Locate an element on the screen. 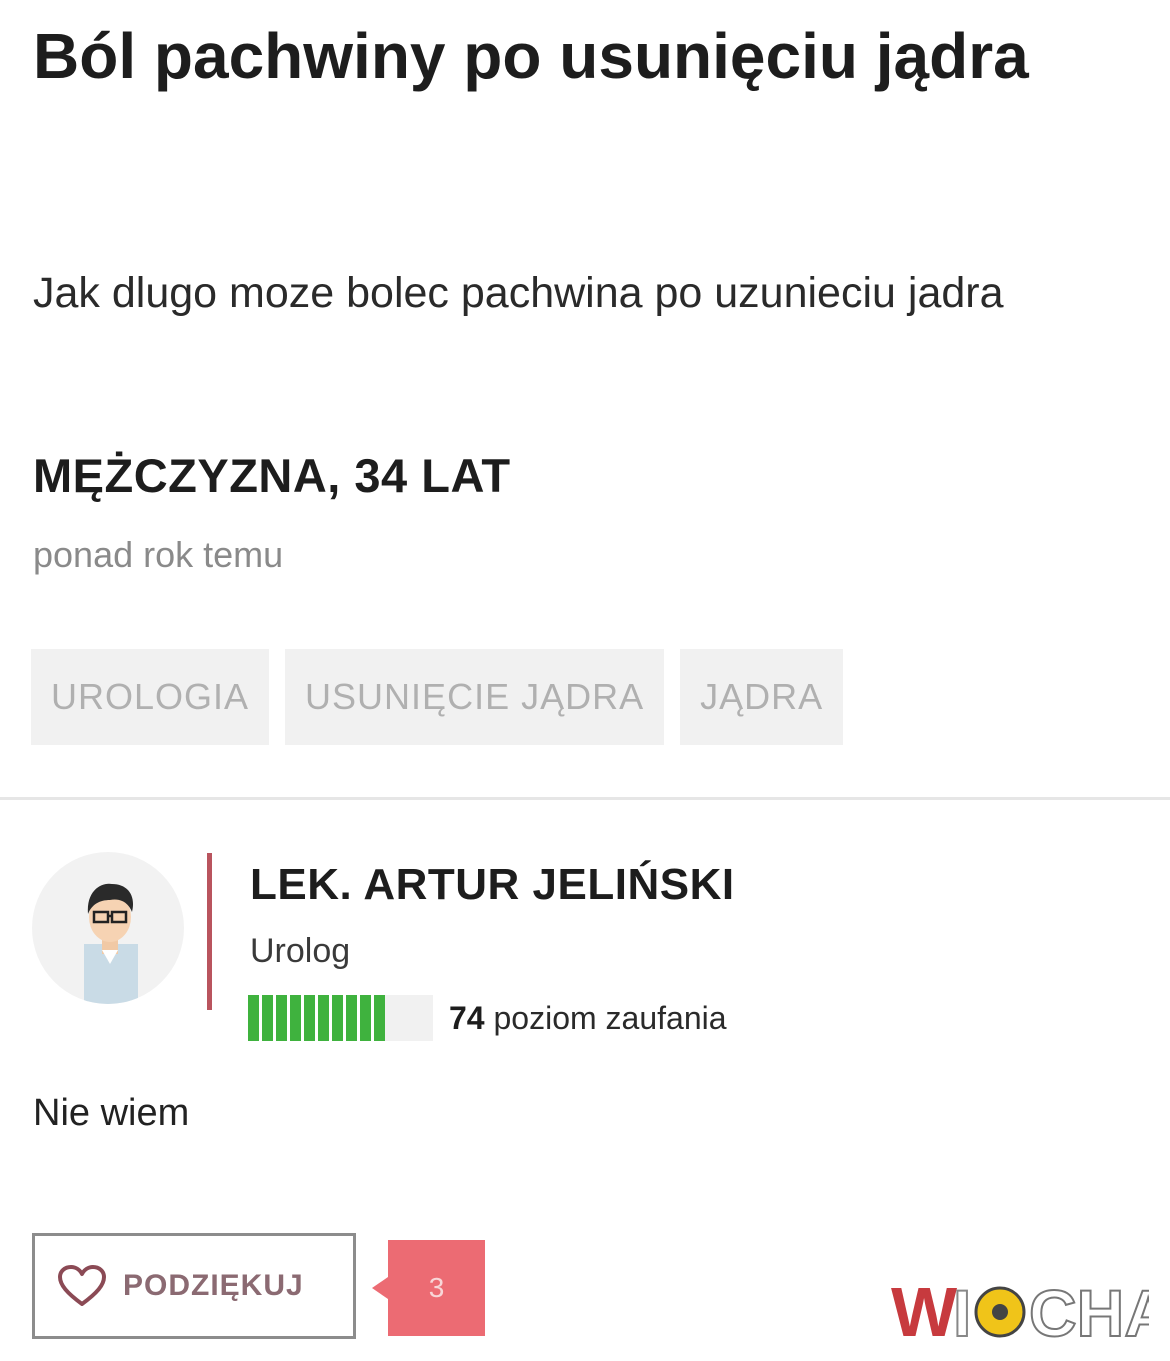  tag-jadra: JĄDRA is located at coordinates (762, 697).